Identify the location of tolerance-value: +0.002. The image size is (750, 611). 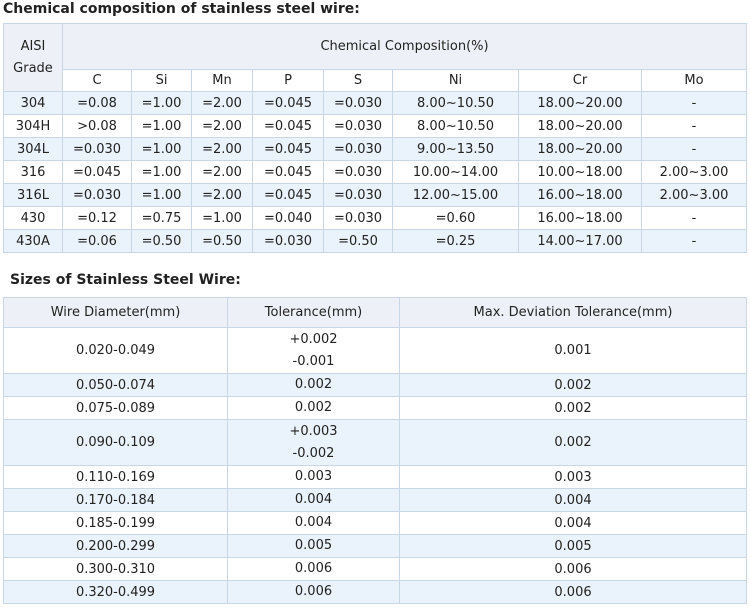
(313, 339).